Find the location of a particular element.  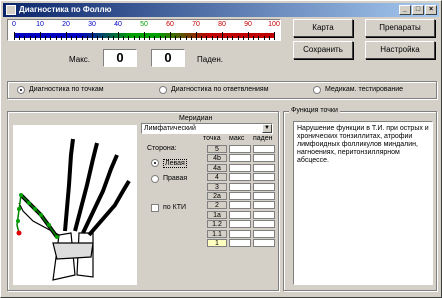

mode-label-drug-testing: Медикам. тестирование is located at coordinates (364, 89).